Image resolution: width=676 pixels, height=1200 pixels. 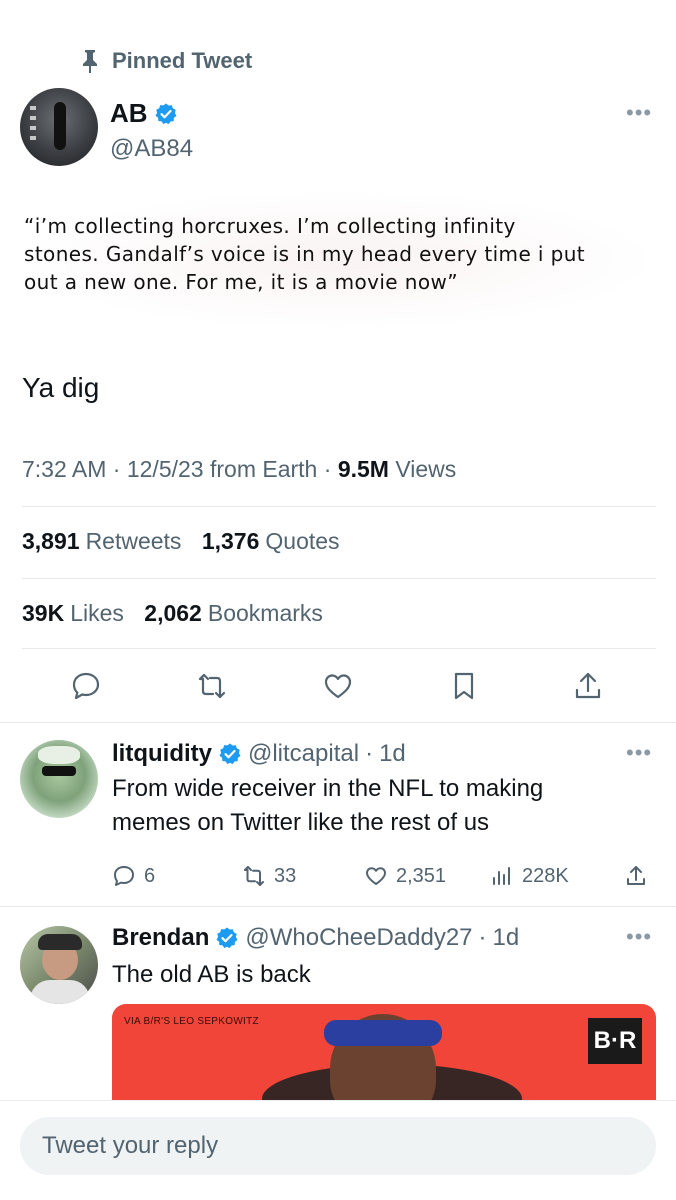 I want to click on like-bookmark-stats: 39K Likes 2,062 Bookmarks, so click(x=172, y=613).